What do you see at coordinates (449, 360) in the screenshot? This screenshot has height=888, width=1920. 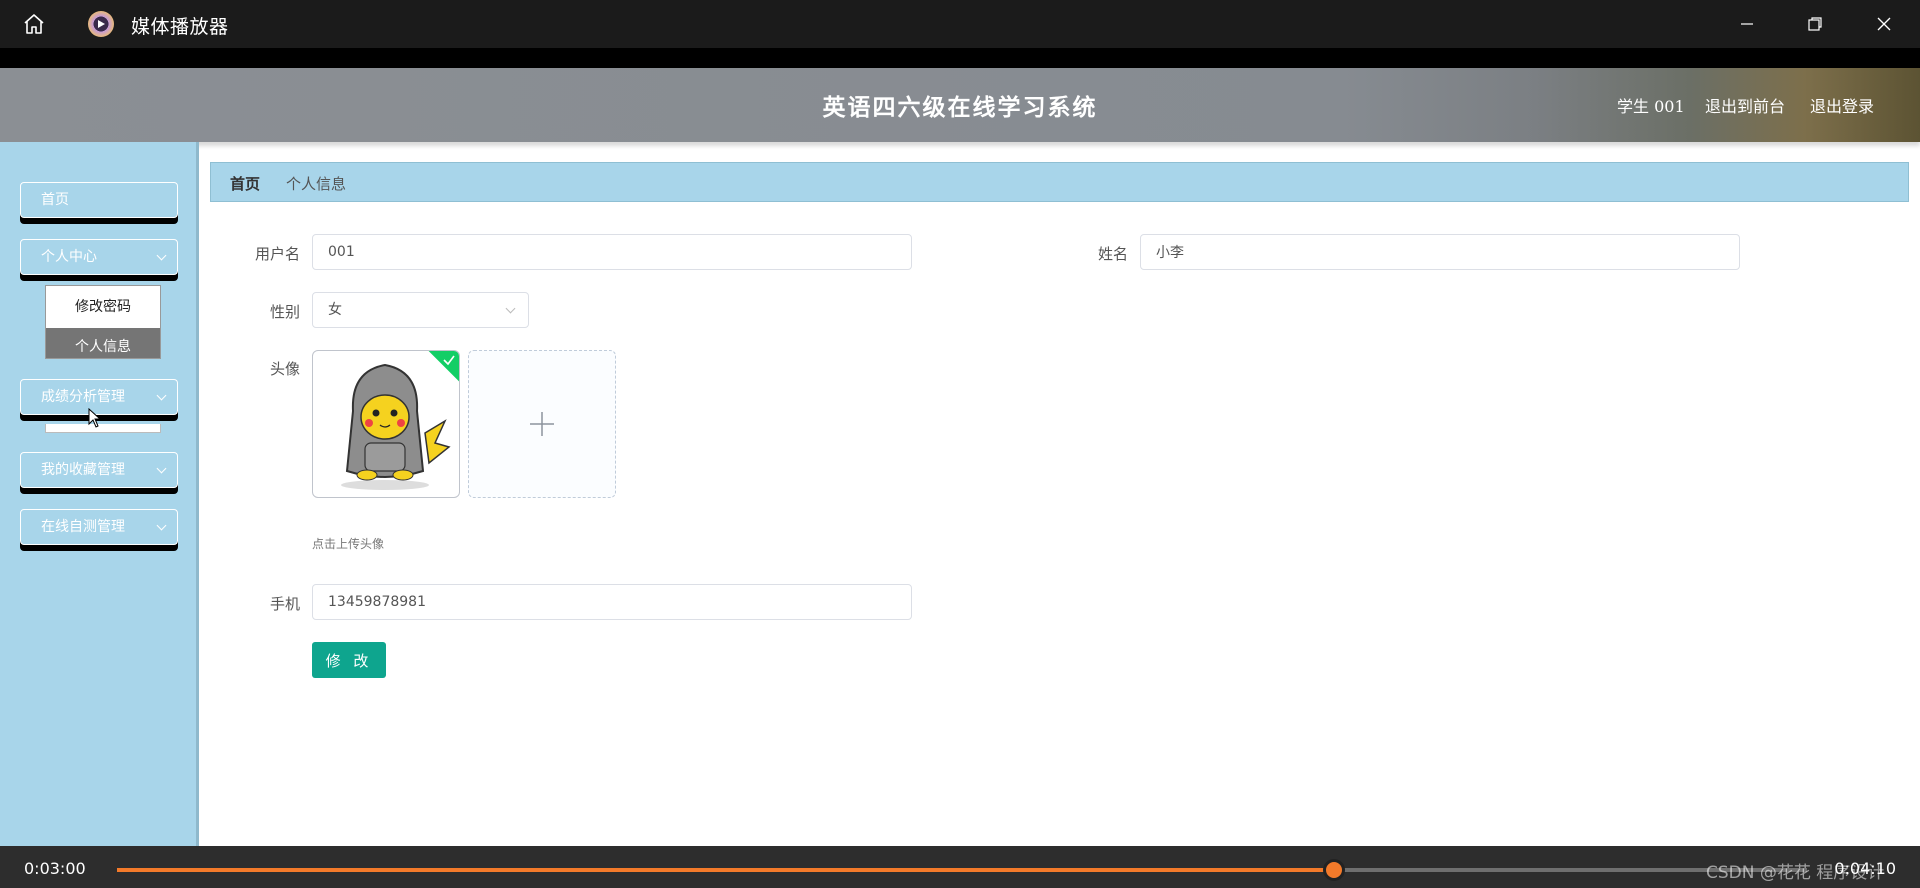 I see `check-icon` at bounding box center [449, 360].